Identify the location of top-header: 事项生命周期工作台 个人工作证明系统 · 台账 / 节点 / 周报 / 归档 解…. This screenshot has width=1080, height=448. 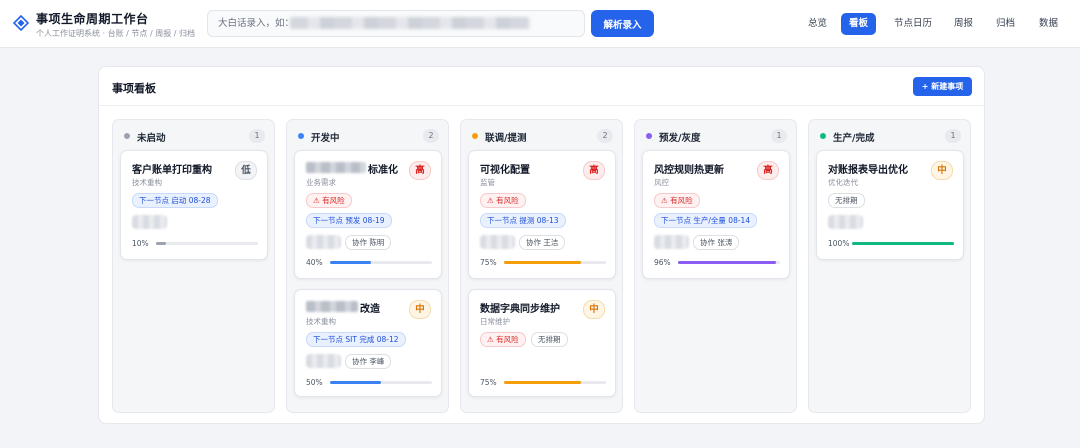
(540, 24).